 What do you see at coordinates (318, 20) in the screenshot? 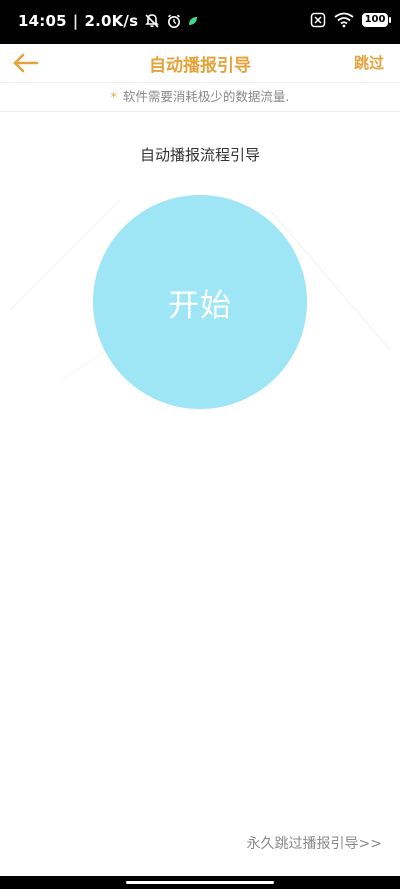
I see `sim-icon` at bounding box center [318, 20].